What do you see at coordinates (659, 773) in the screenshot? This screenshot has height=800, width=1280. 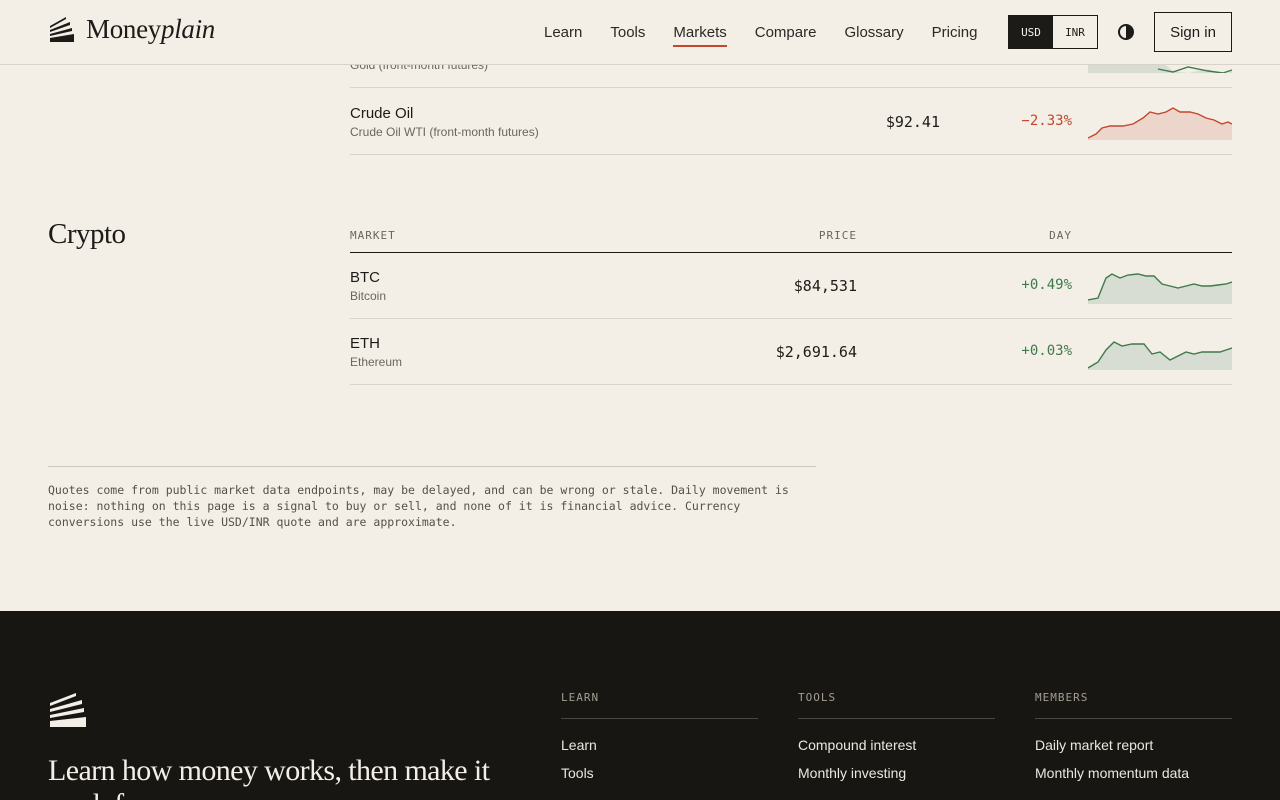 I see `footer-link: Tools` at bounding box center [659, 773].